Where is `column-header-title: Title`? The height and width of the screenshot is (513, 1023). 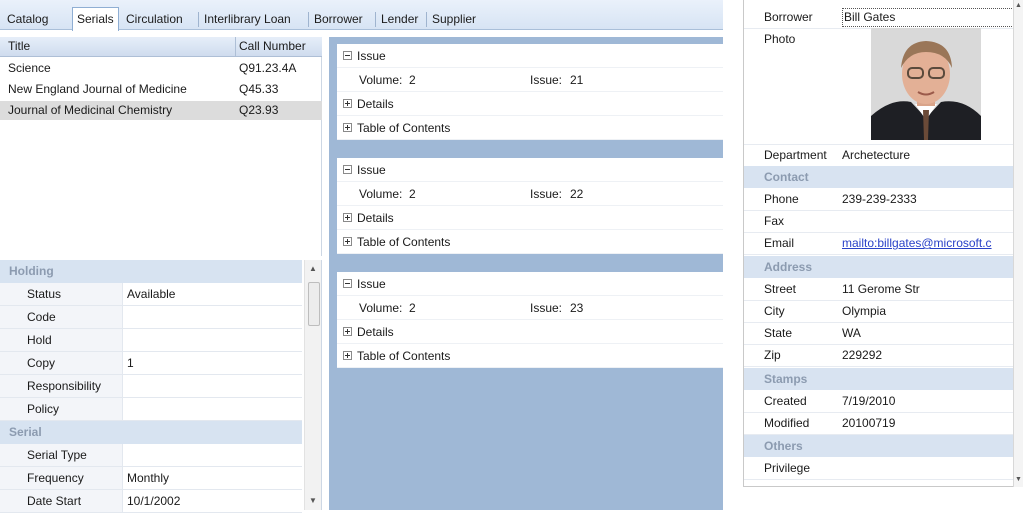 column-header-title: Title is located at coordinates (19, 46).